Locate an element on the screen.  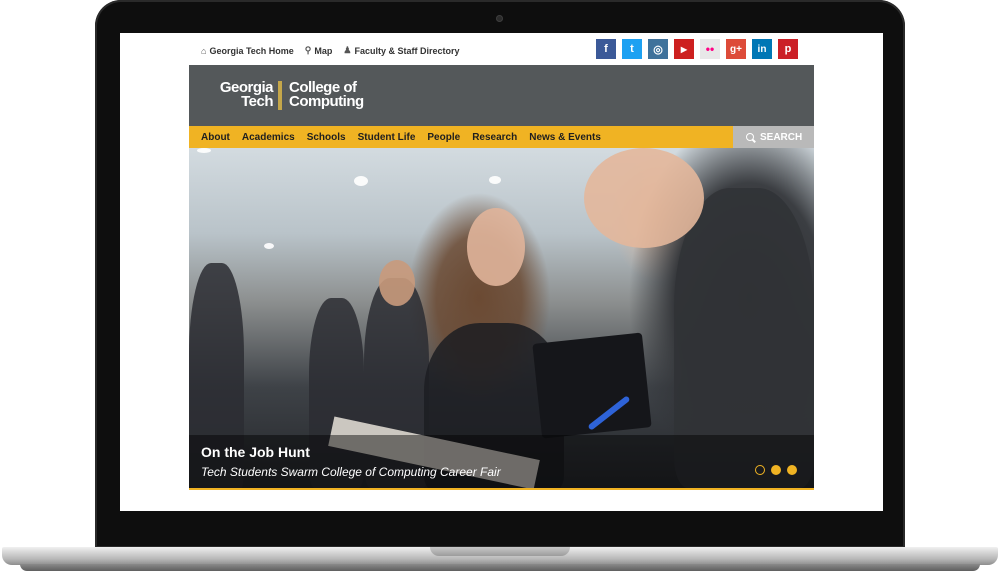
nav-item-academics: Academics is located at coordinates (268, 137).